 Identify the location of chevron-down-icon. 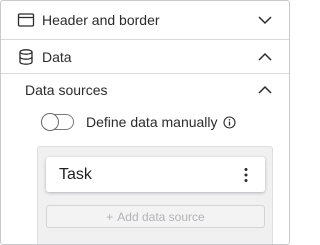
(265, 20).